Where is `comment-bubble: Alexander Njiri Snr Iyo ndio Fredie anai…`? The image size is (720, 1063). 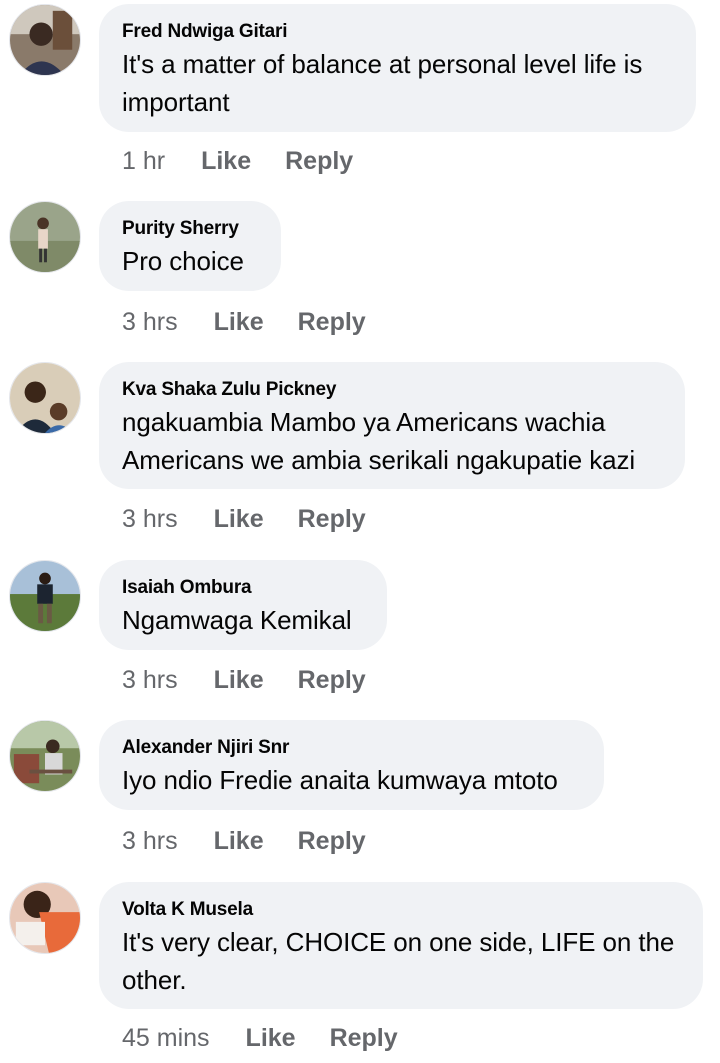 comment-bubble: Alexander Njiri Snr Iyo ndio Fredie anai… is located at coordinates (351, 765).